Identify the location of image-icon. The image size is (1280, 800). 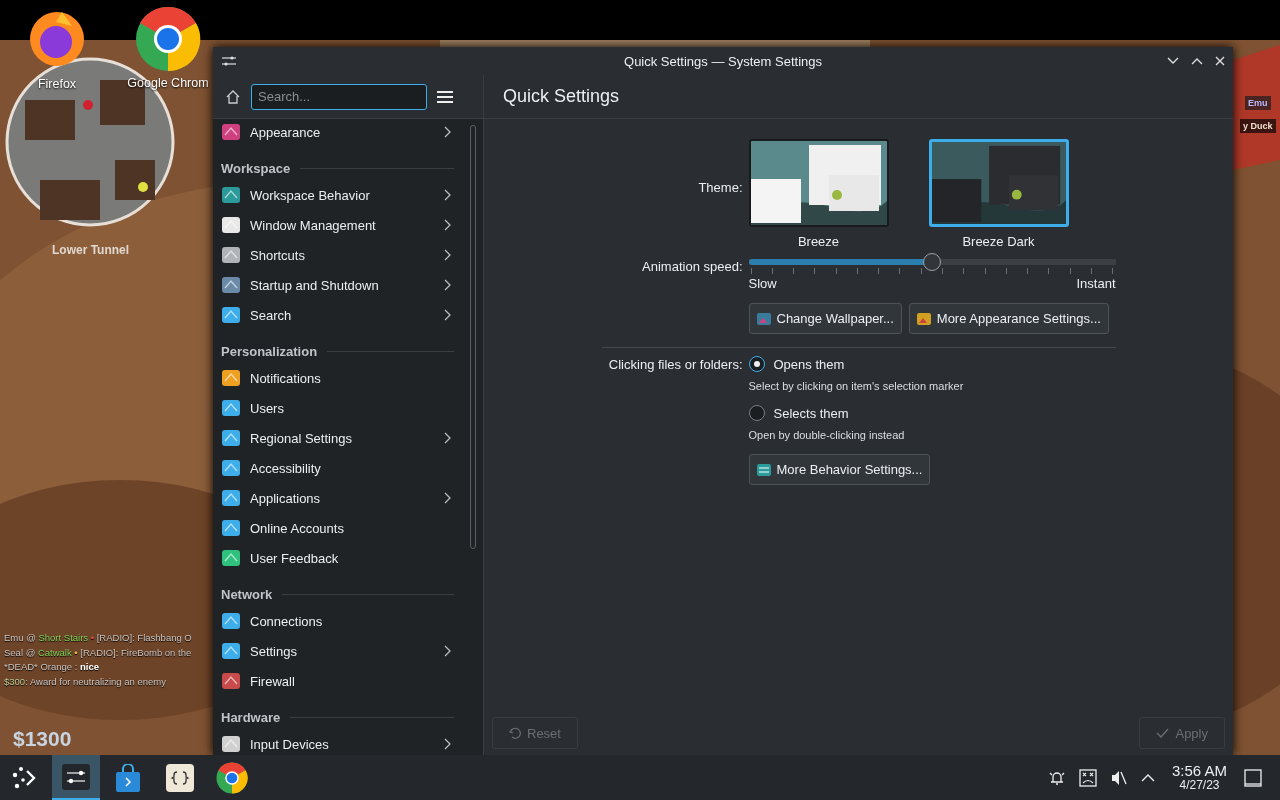
(1087, 777).